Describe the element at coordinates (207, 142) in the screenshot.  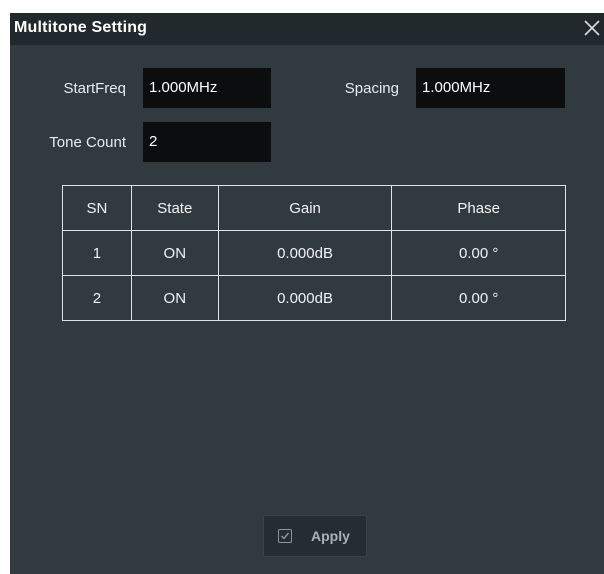
I see `tone-count-field: 2` at that location.